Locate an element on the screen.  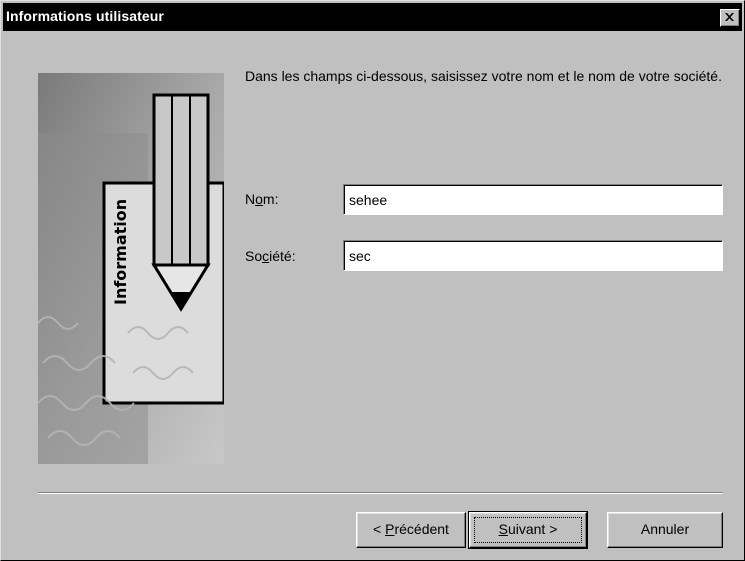
side-image-caption: Information is located at coordinates (120, 252).